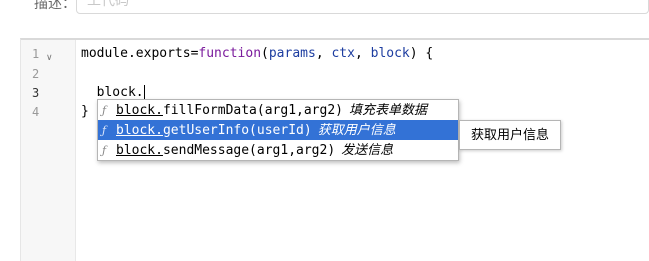  Describe the element at coordinates (140, 53) in the screenshot. I see `code-token: module.exports=` at that location.